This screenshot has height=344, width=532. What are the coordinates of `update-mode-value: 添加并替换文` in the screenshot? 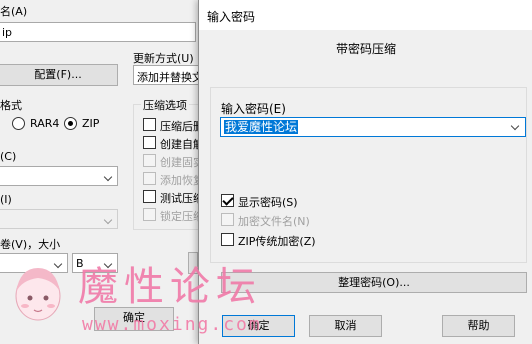 It's located at (170, 77).